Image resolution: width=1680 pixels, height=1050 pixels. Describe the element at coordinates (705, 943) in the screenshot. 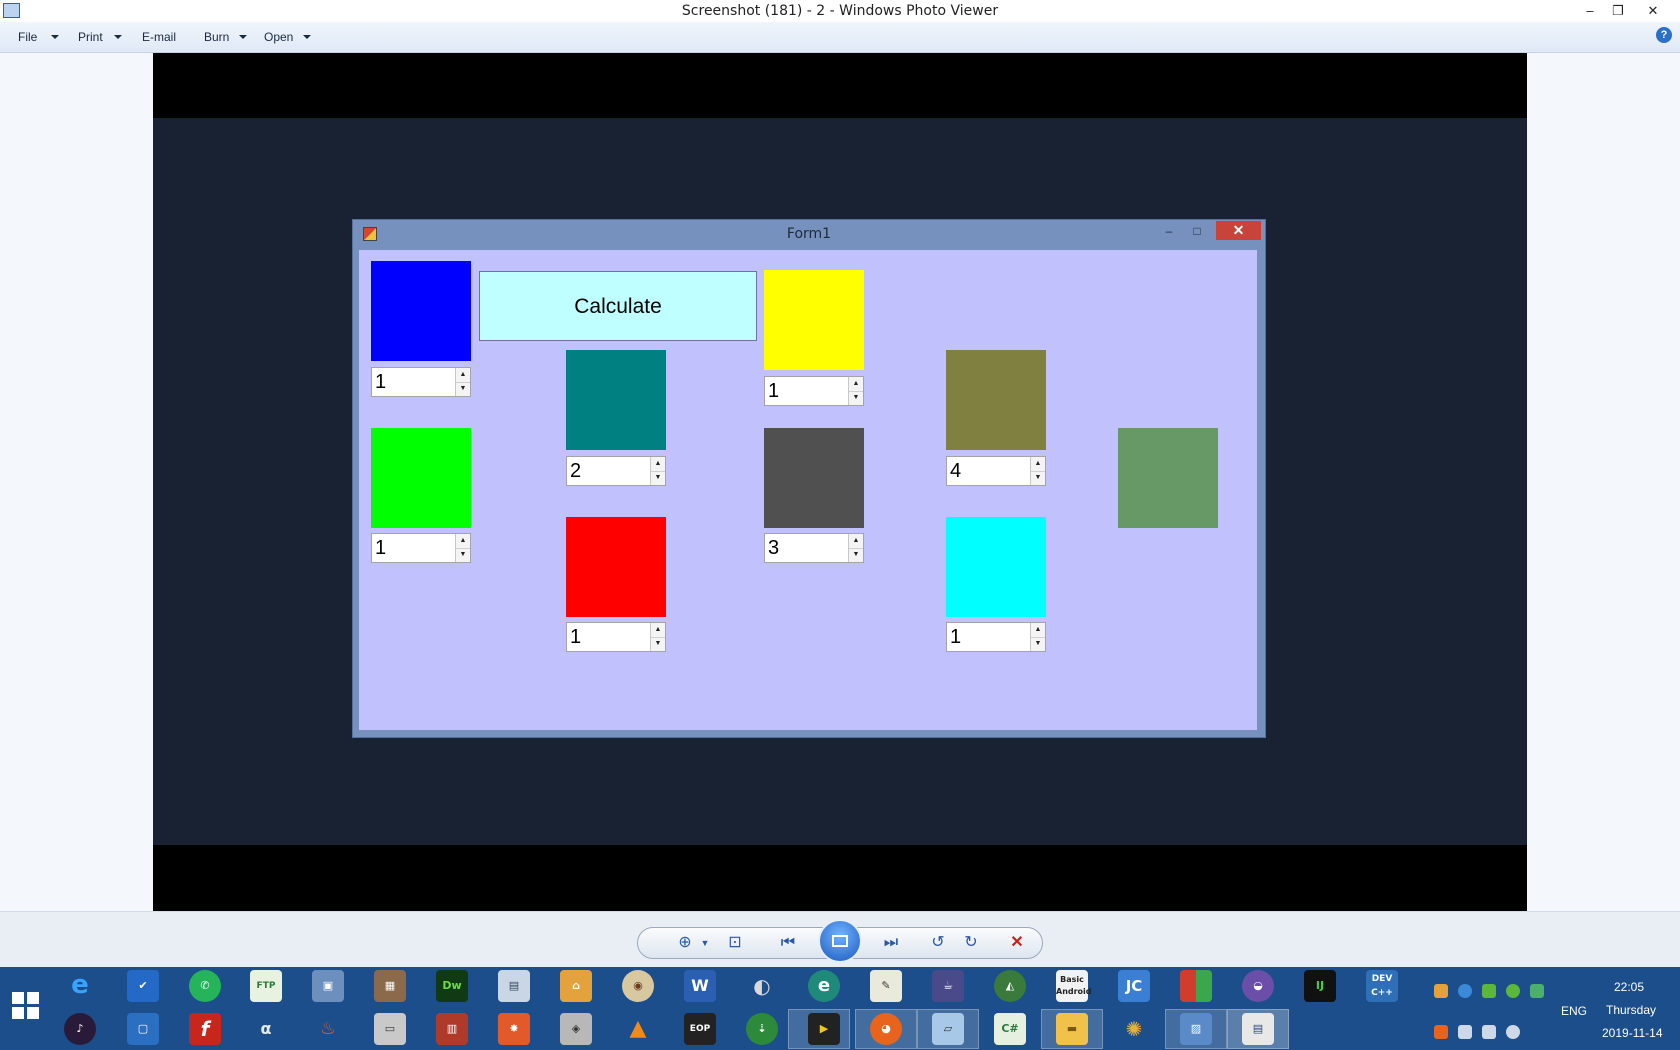

I see `zoom-dropdown-icon: ▼` at that location.